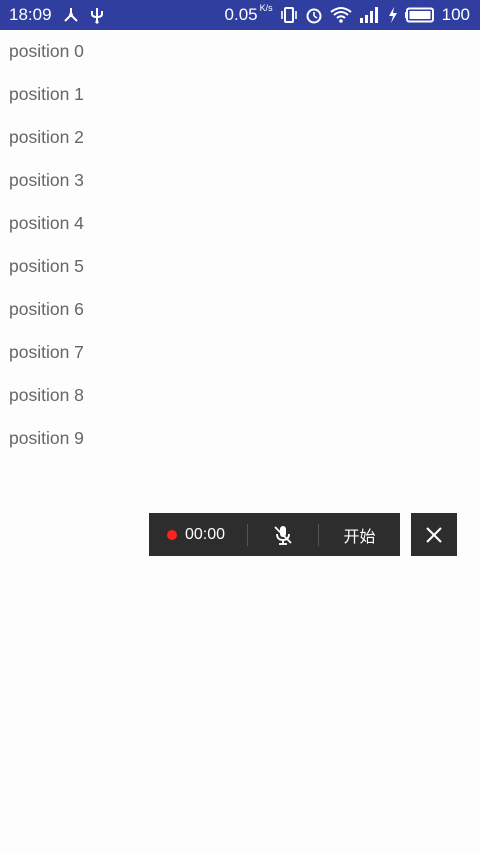 This screenshot has height=853, width=480. What do you see at coordinates (266, 8) in the screenshot?
I see `net-speed-unit: K/s` at bounding box center [266, 8].